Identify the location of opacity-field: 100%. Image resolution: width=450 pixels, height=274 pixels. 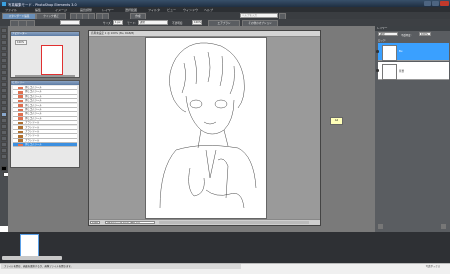
(197, 22).